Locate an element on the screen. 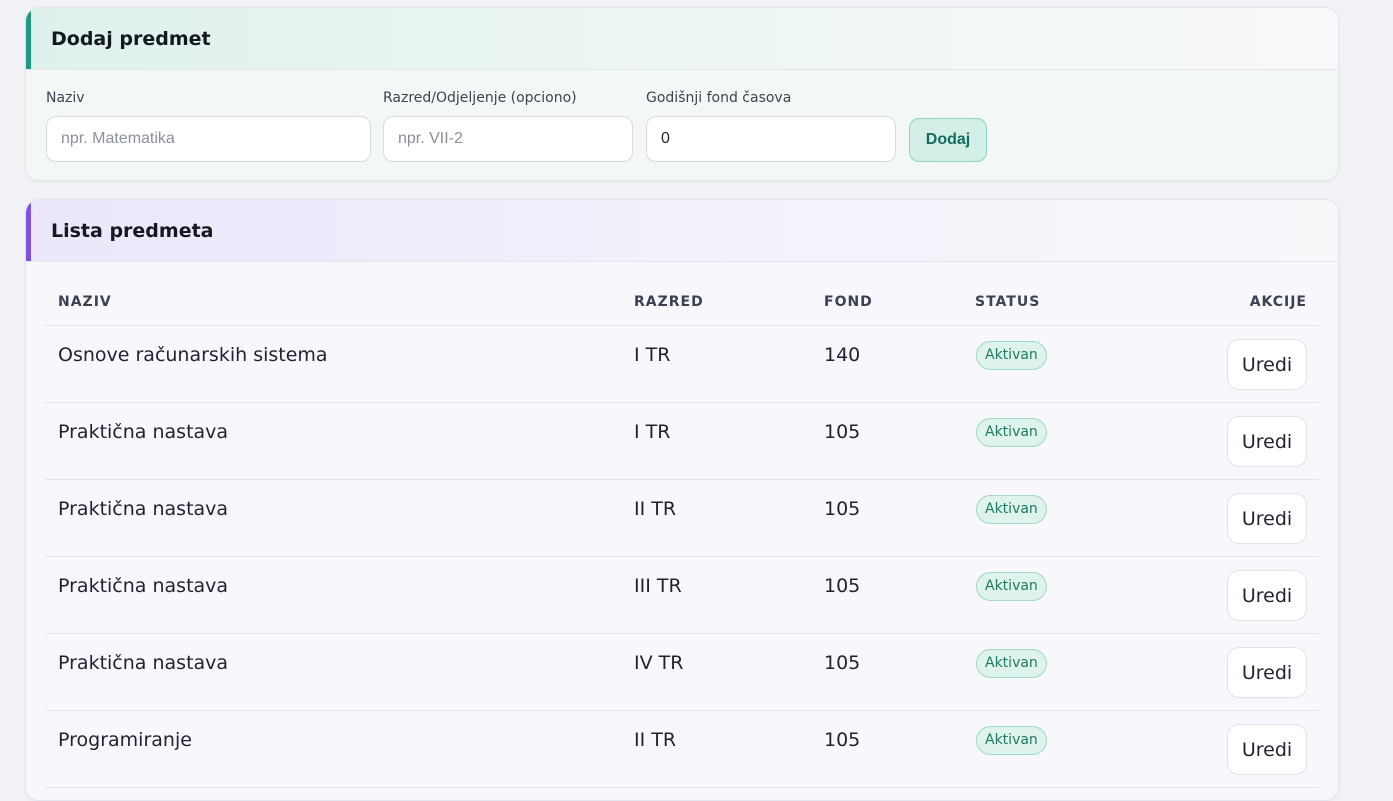  table-row: Praktična nastava I TR 105 Aktivan Uredi is located at coordinates (682, 441).